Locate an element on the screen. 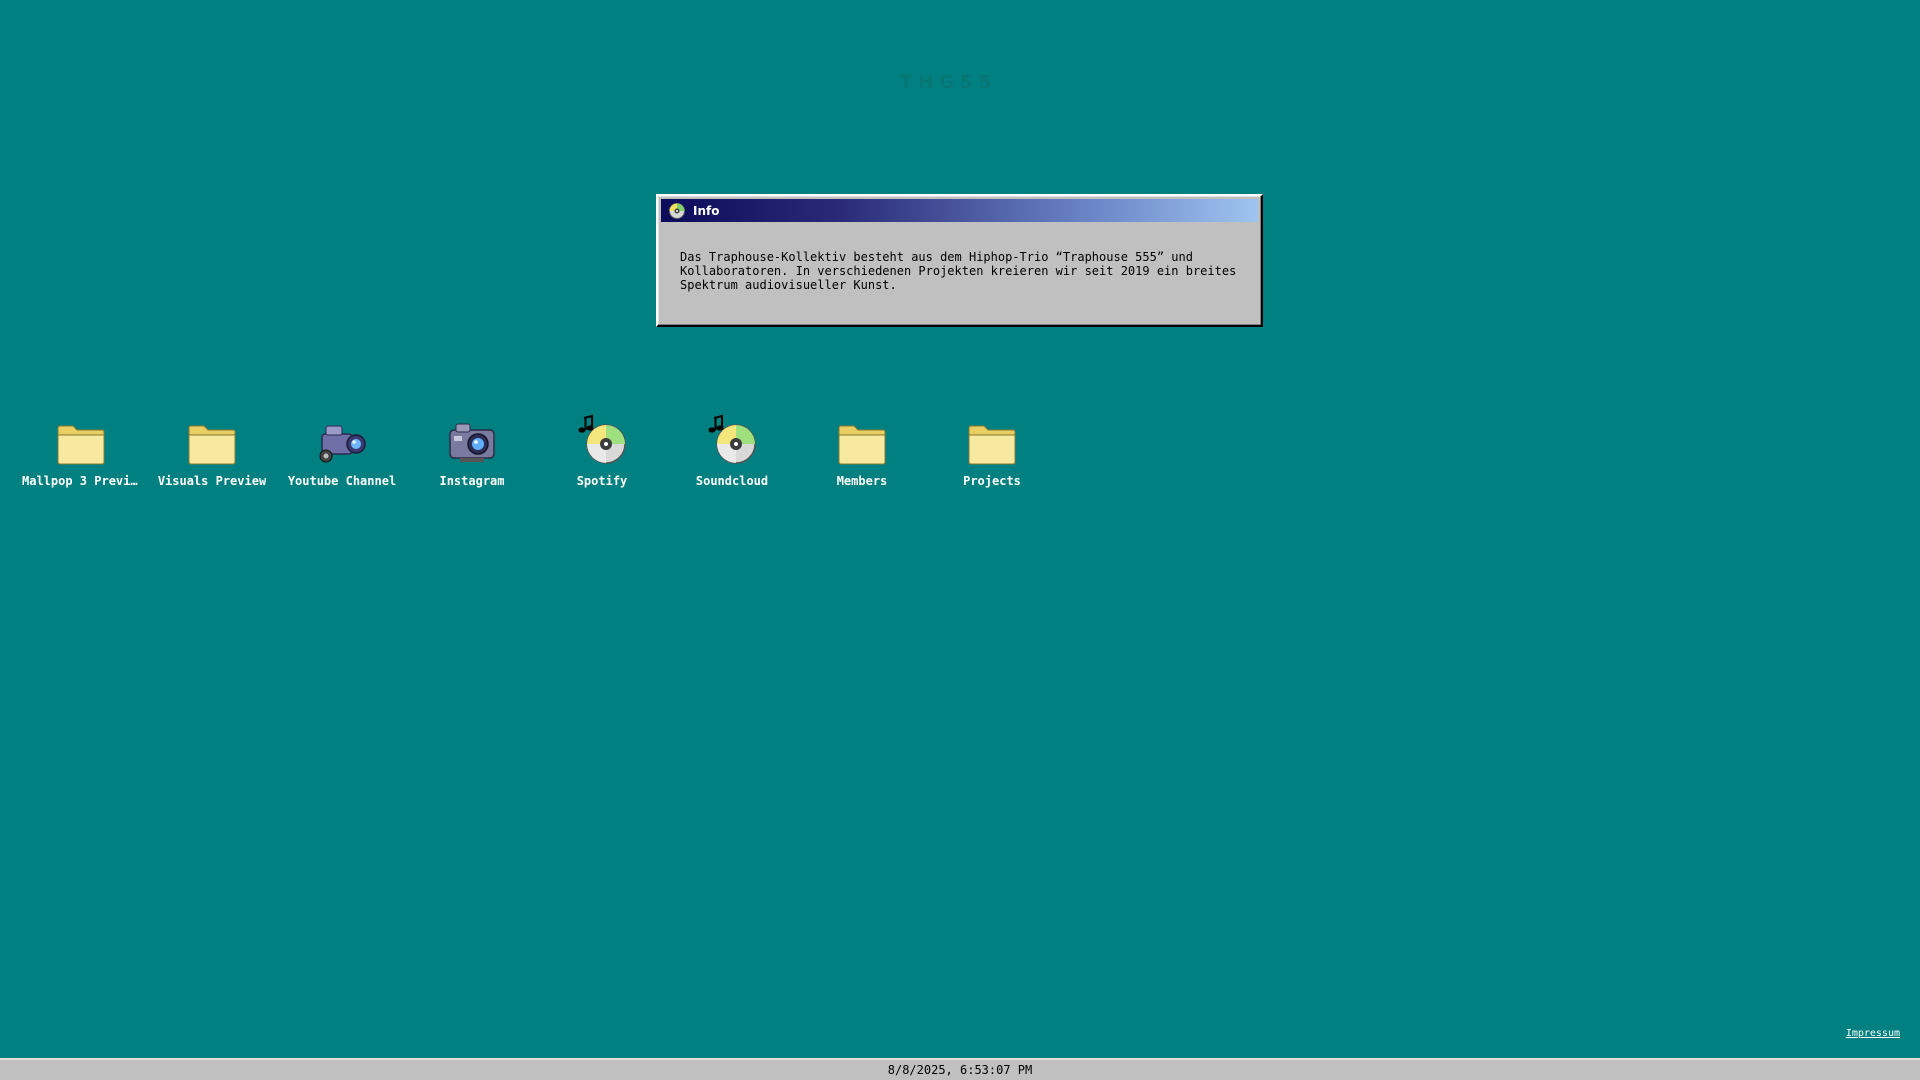  desktop-icon-members: Members is located at coordinates (862, 454).